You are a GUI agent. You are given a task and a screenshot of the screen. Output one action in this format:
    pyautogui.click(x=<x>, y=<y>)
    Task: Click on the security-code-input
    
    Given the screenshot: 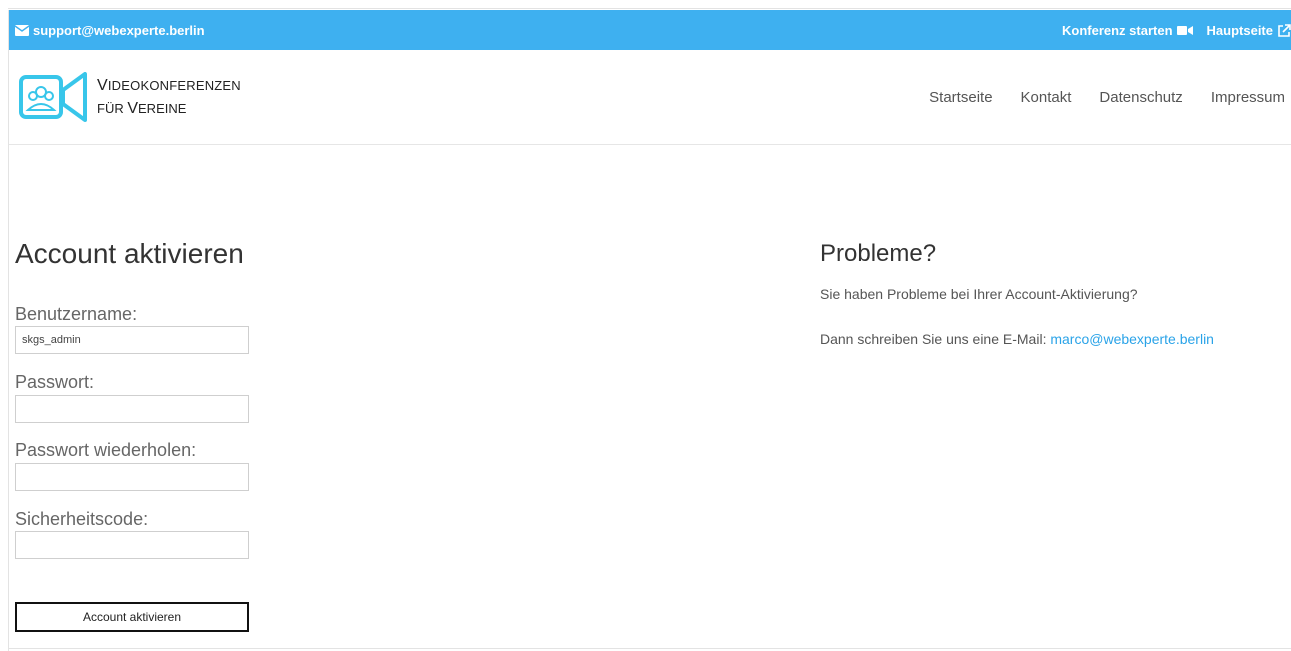 What is the action you would take?
    pyautogui.click(x=132, y=545)
    